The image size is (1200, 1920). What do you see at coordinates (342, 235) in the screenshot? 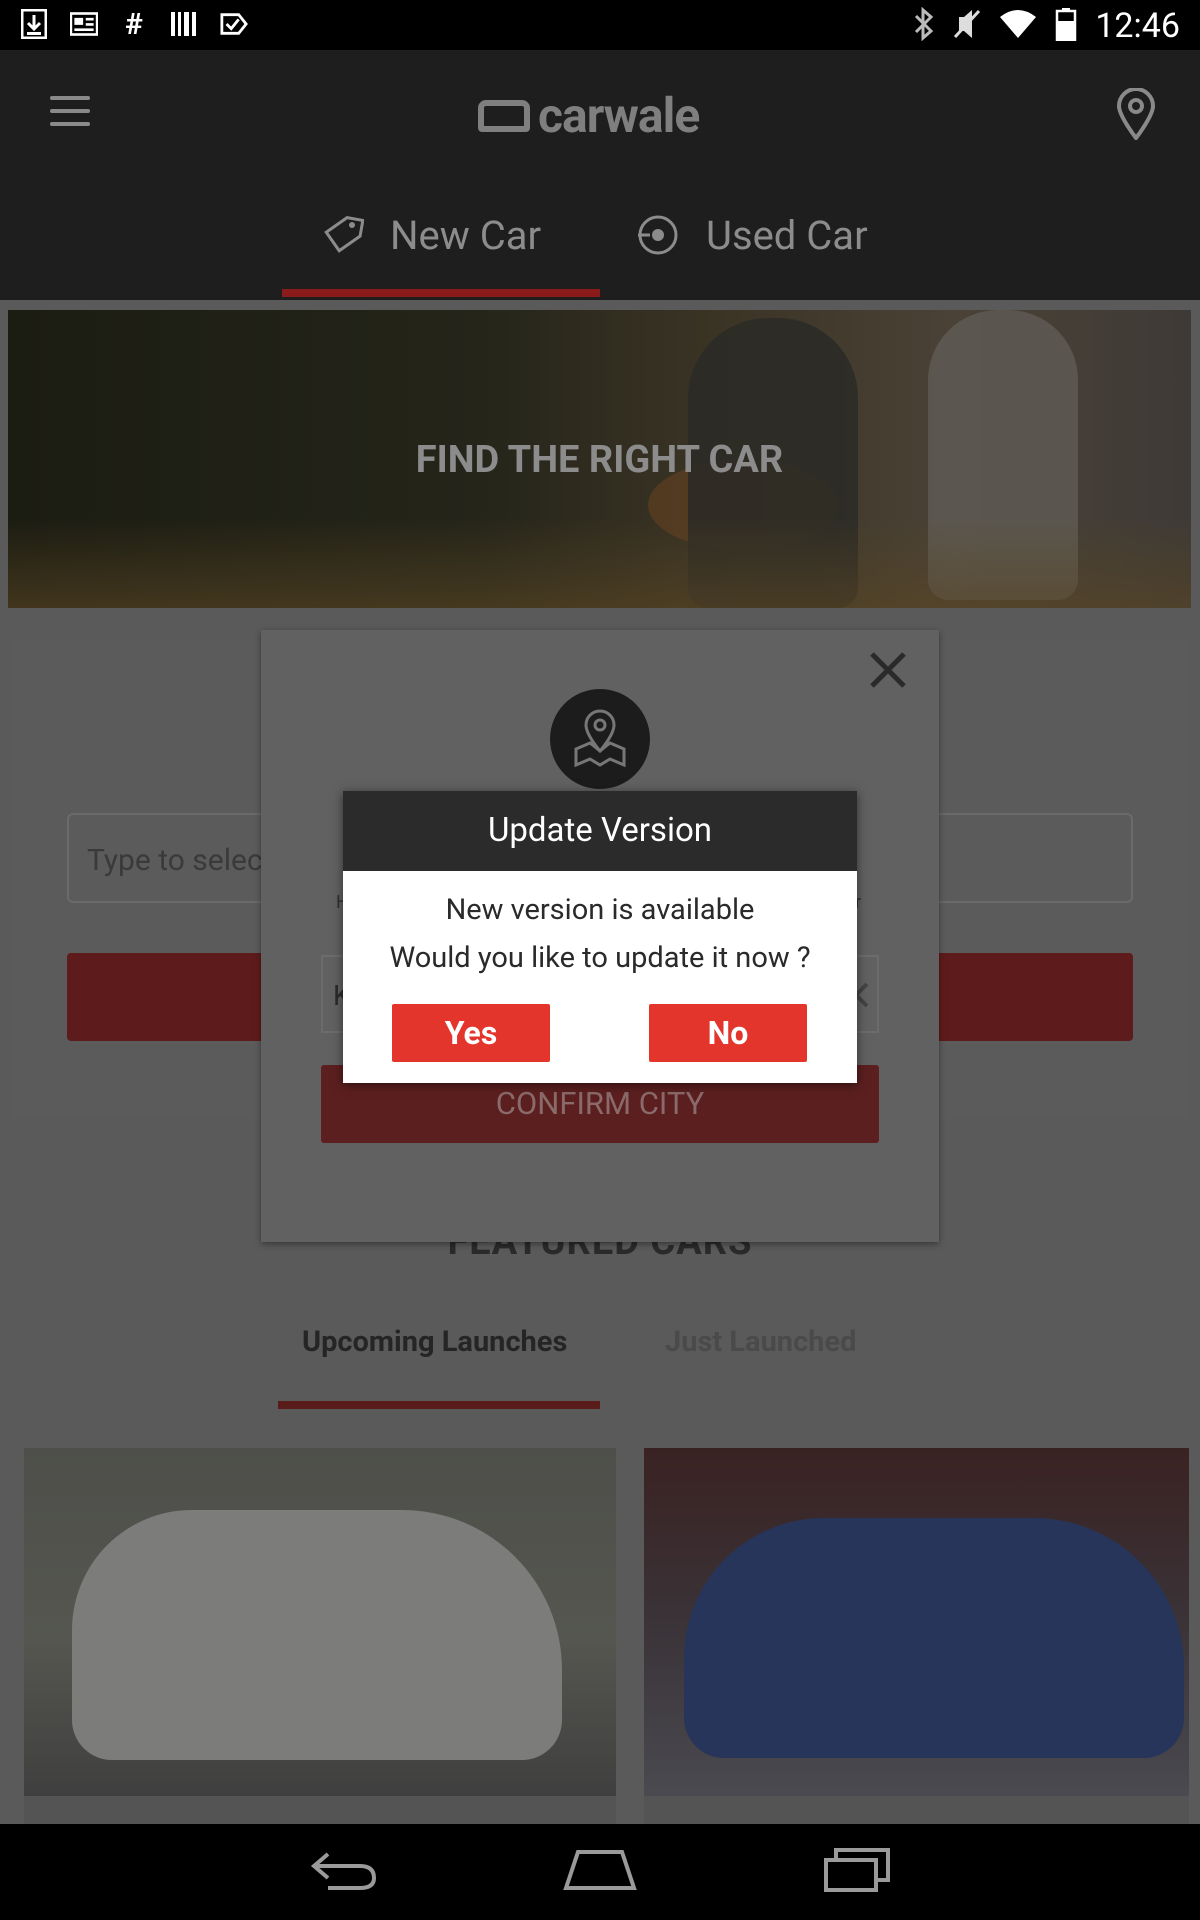
I see `tag-key-icon` at bounding box center [342, 235].